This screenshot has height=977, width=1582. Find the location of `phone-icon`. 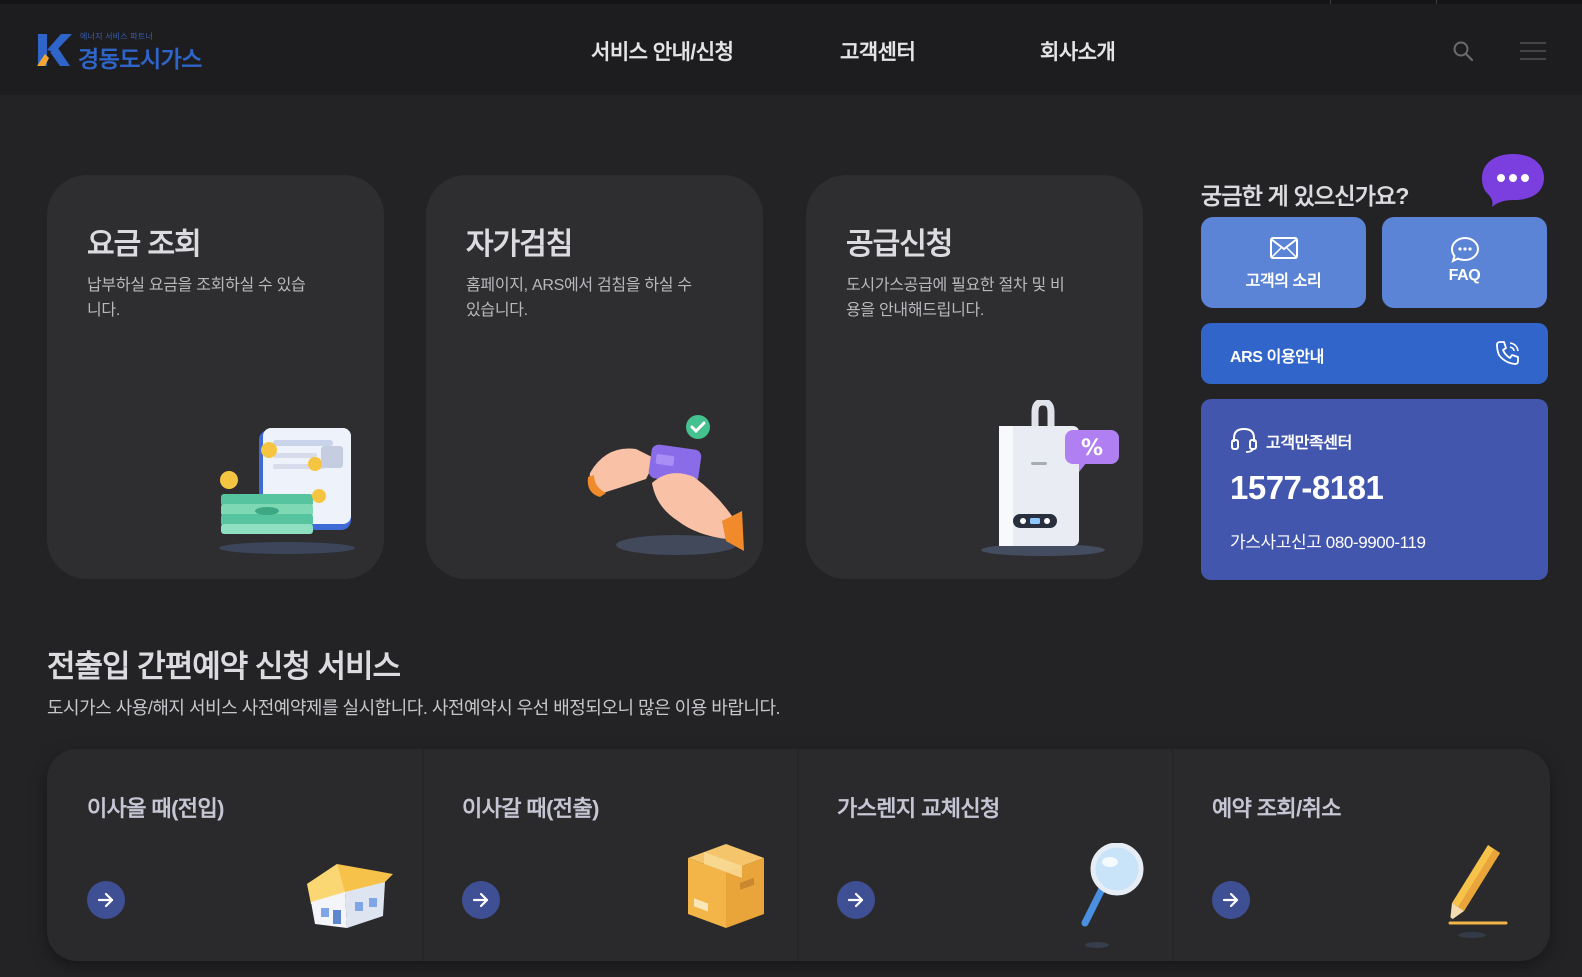

phone-icon is located at coordinates (1507, 353).